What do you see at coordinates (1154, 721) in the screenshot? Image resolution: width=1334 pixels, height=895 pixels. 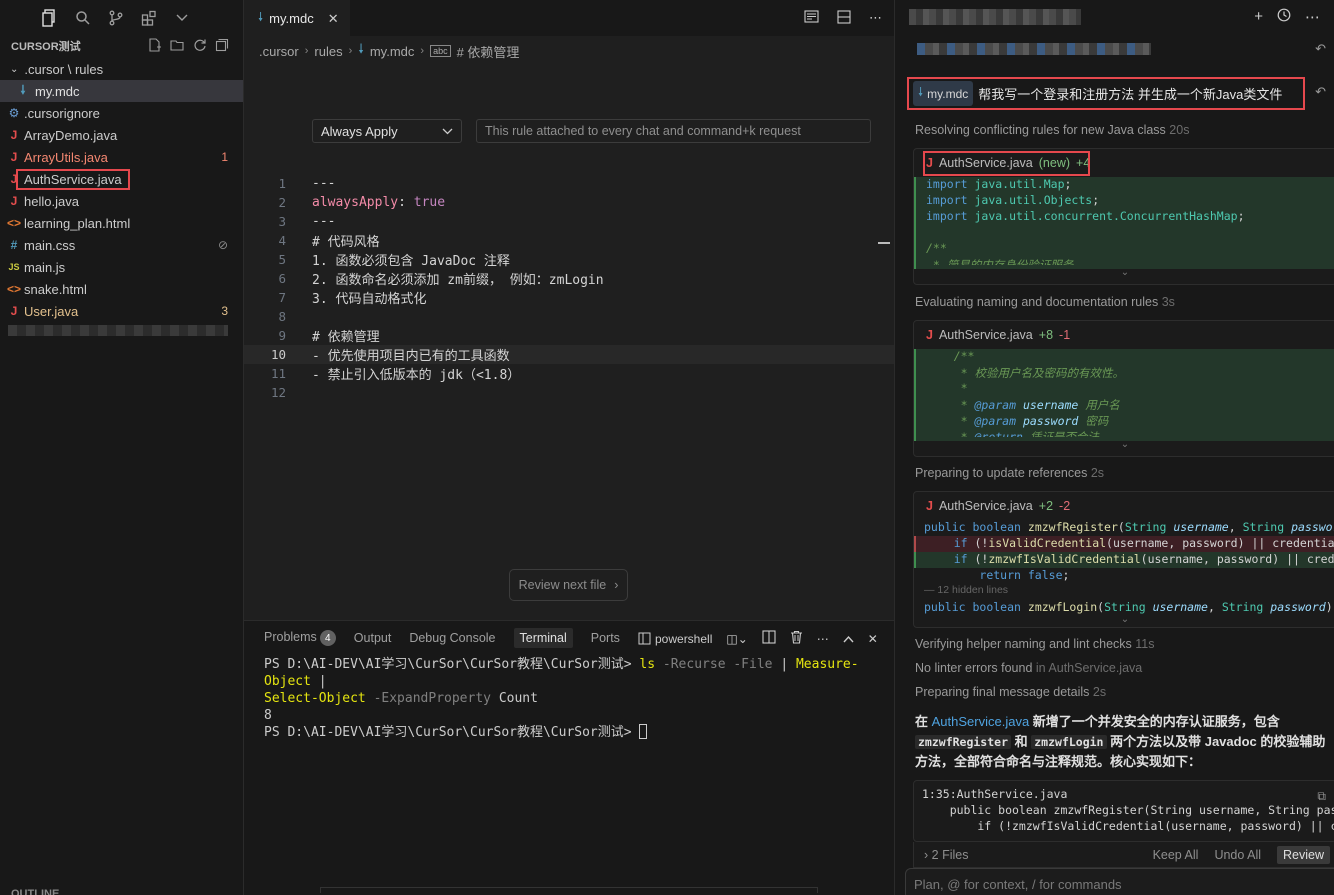 I see `answer-text: 新增了一个并发安全的内存认证服务，包含` at bounding box center [1154, 721].